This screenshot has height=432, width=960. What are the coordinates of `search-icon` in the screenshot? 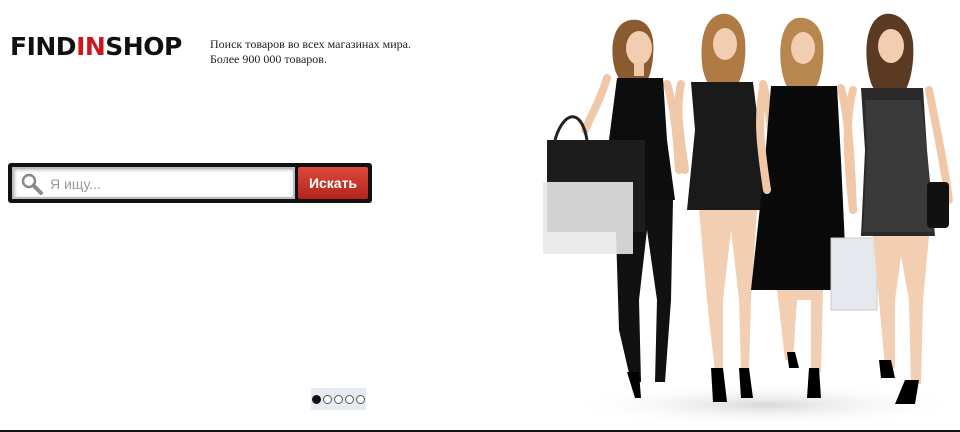 It's located at (32, 184).